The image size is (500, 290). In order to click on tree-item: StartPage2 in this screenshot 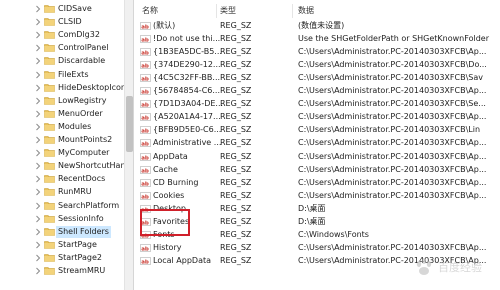, I will do `click(62, 258)`.